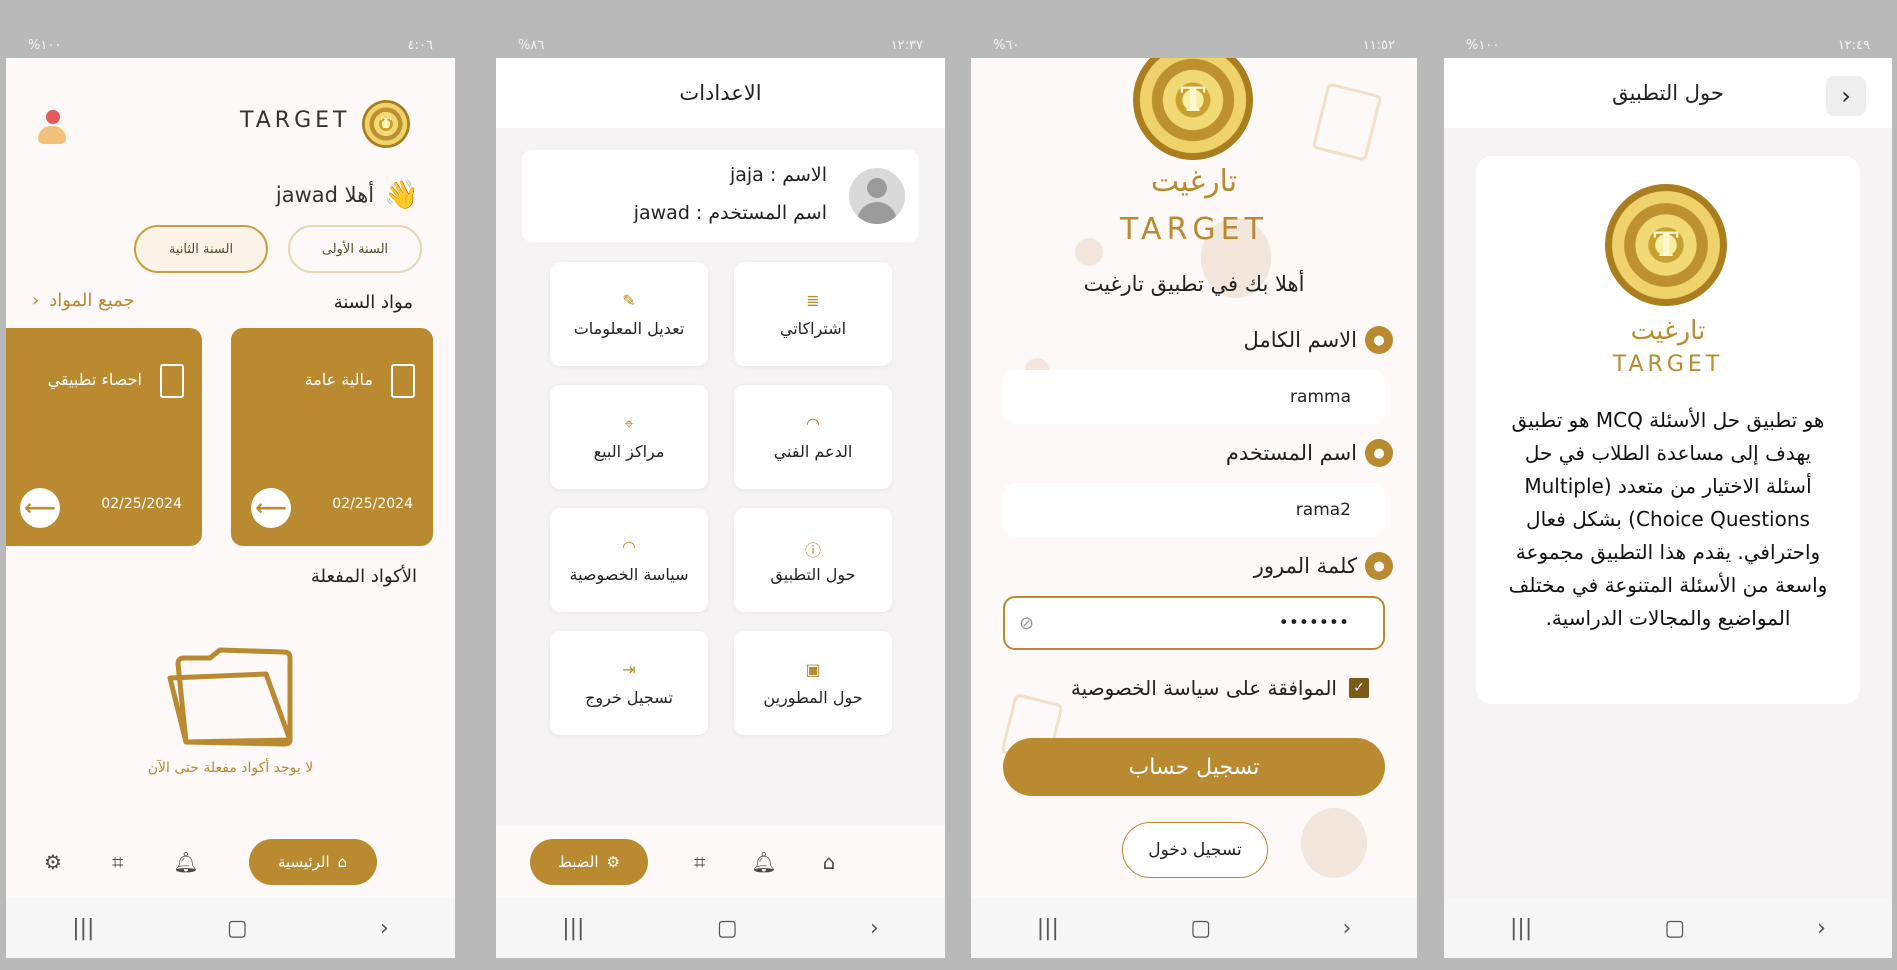  Describe the element at coordinates (1334, 843) in the screenshot. I see `decor-blob` at that location.